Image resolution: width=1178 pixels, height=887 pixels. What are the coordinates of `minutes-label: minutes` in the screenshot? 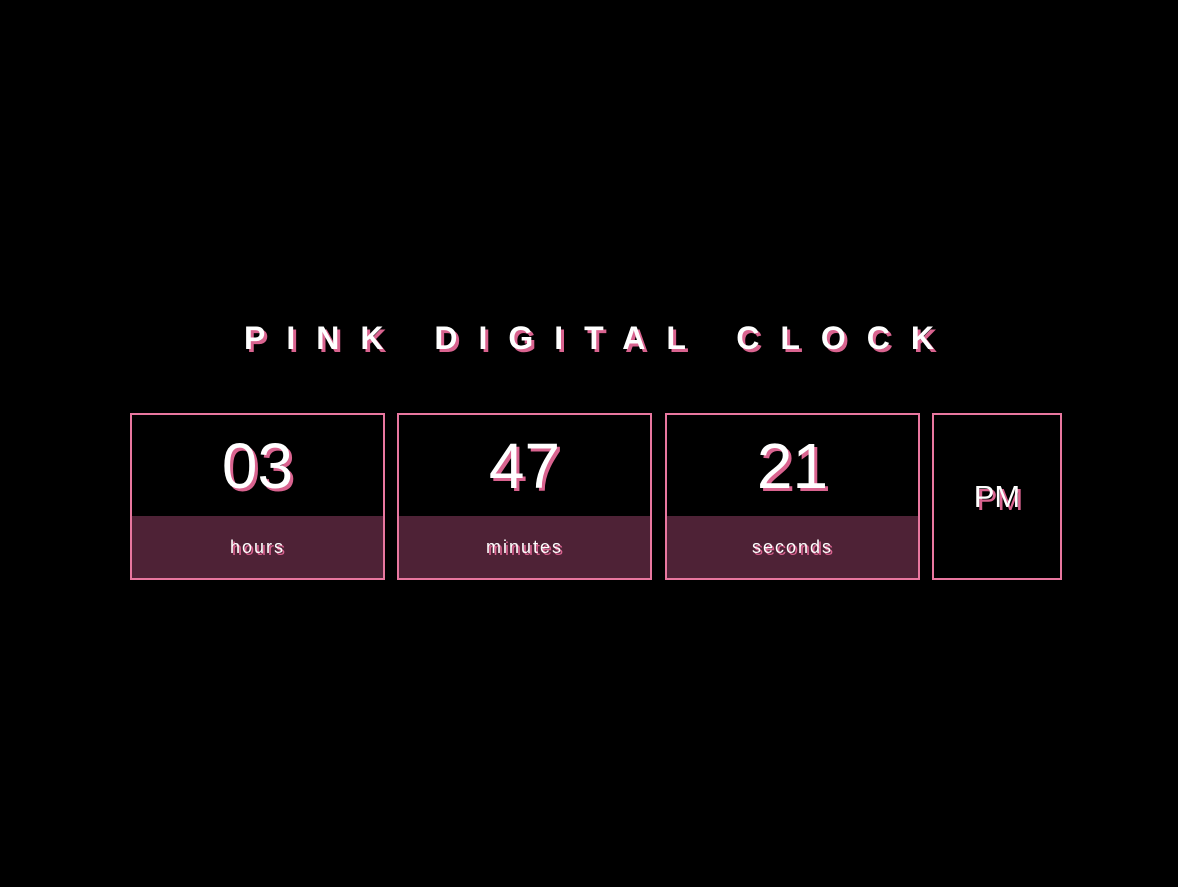 It's located at (524, 547).